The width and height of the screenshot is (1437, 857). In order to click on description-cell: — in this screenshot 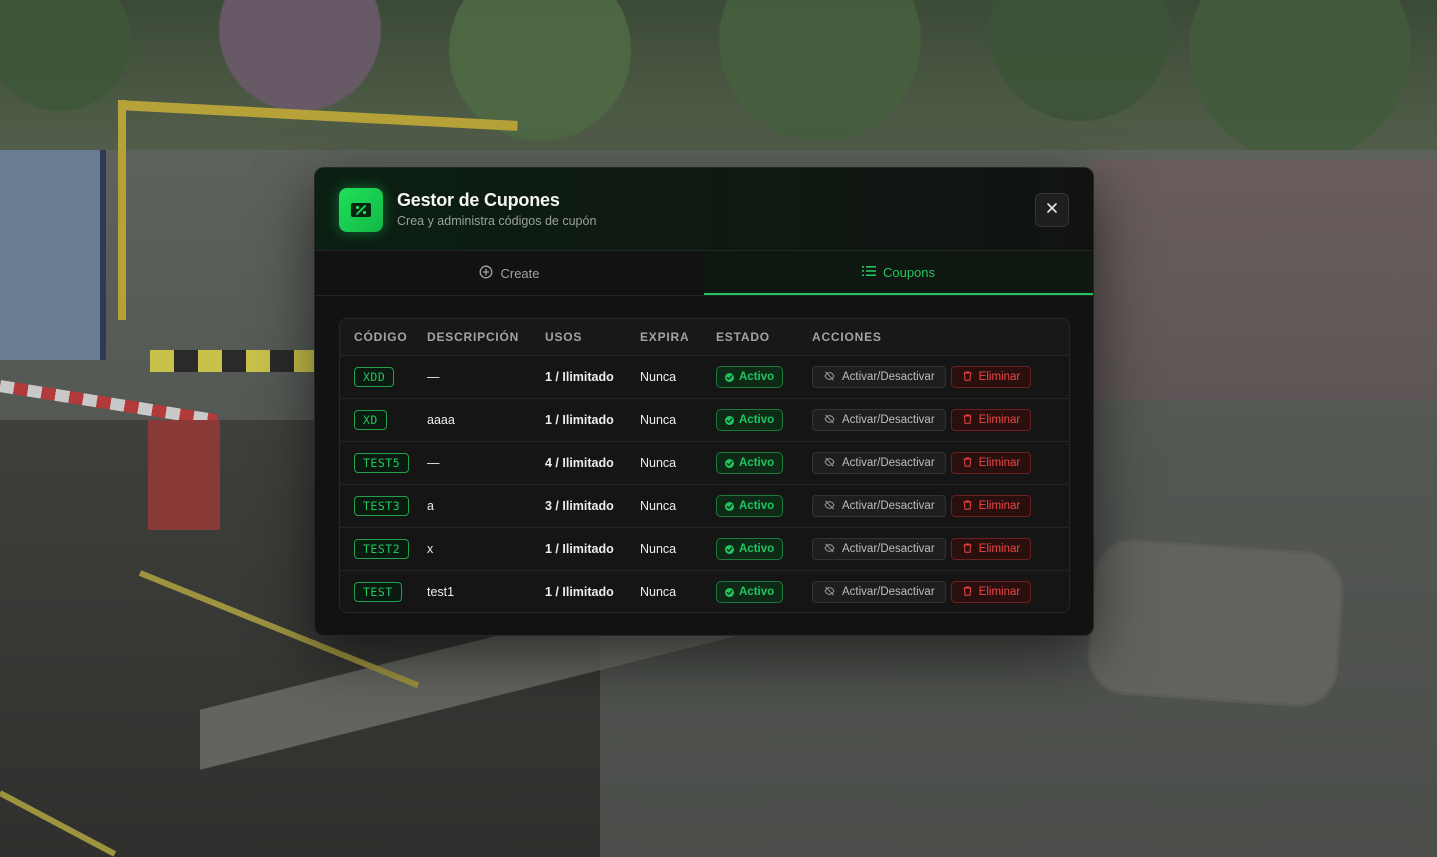, I will do `click(486, 377)`.